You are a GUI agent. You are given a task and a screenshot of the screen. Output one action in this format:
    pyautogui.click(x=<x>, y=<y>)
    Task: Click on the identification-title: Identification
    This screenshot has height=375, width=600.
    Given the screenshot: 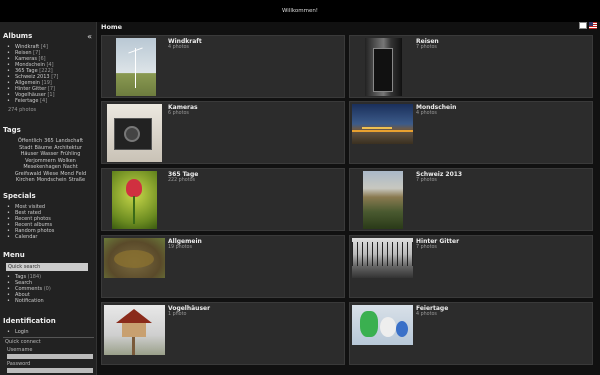 What is the action you would take?
    pyautogui.click(x=29, y=321)
    